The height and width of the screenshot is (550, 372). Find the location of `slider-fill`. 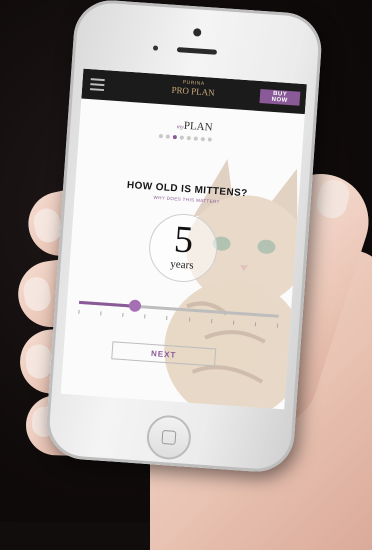

slider-fill is located at coordinates (107, 304).